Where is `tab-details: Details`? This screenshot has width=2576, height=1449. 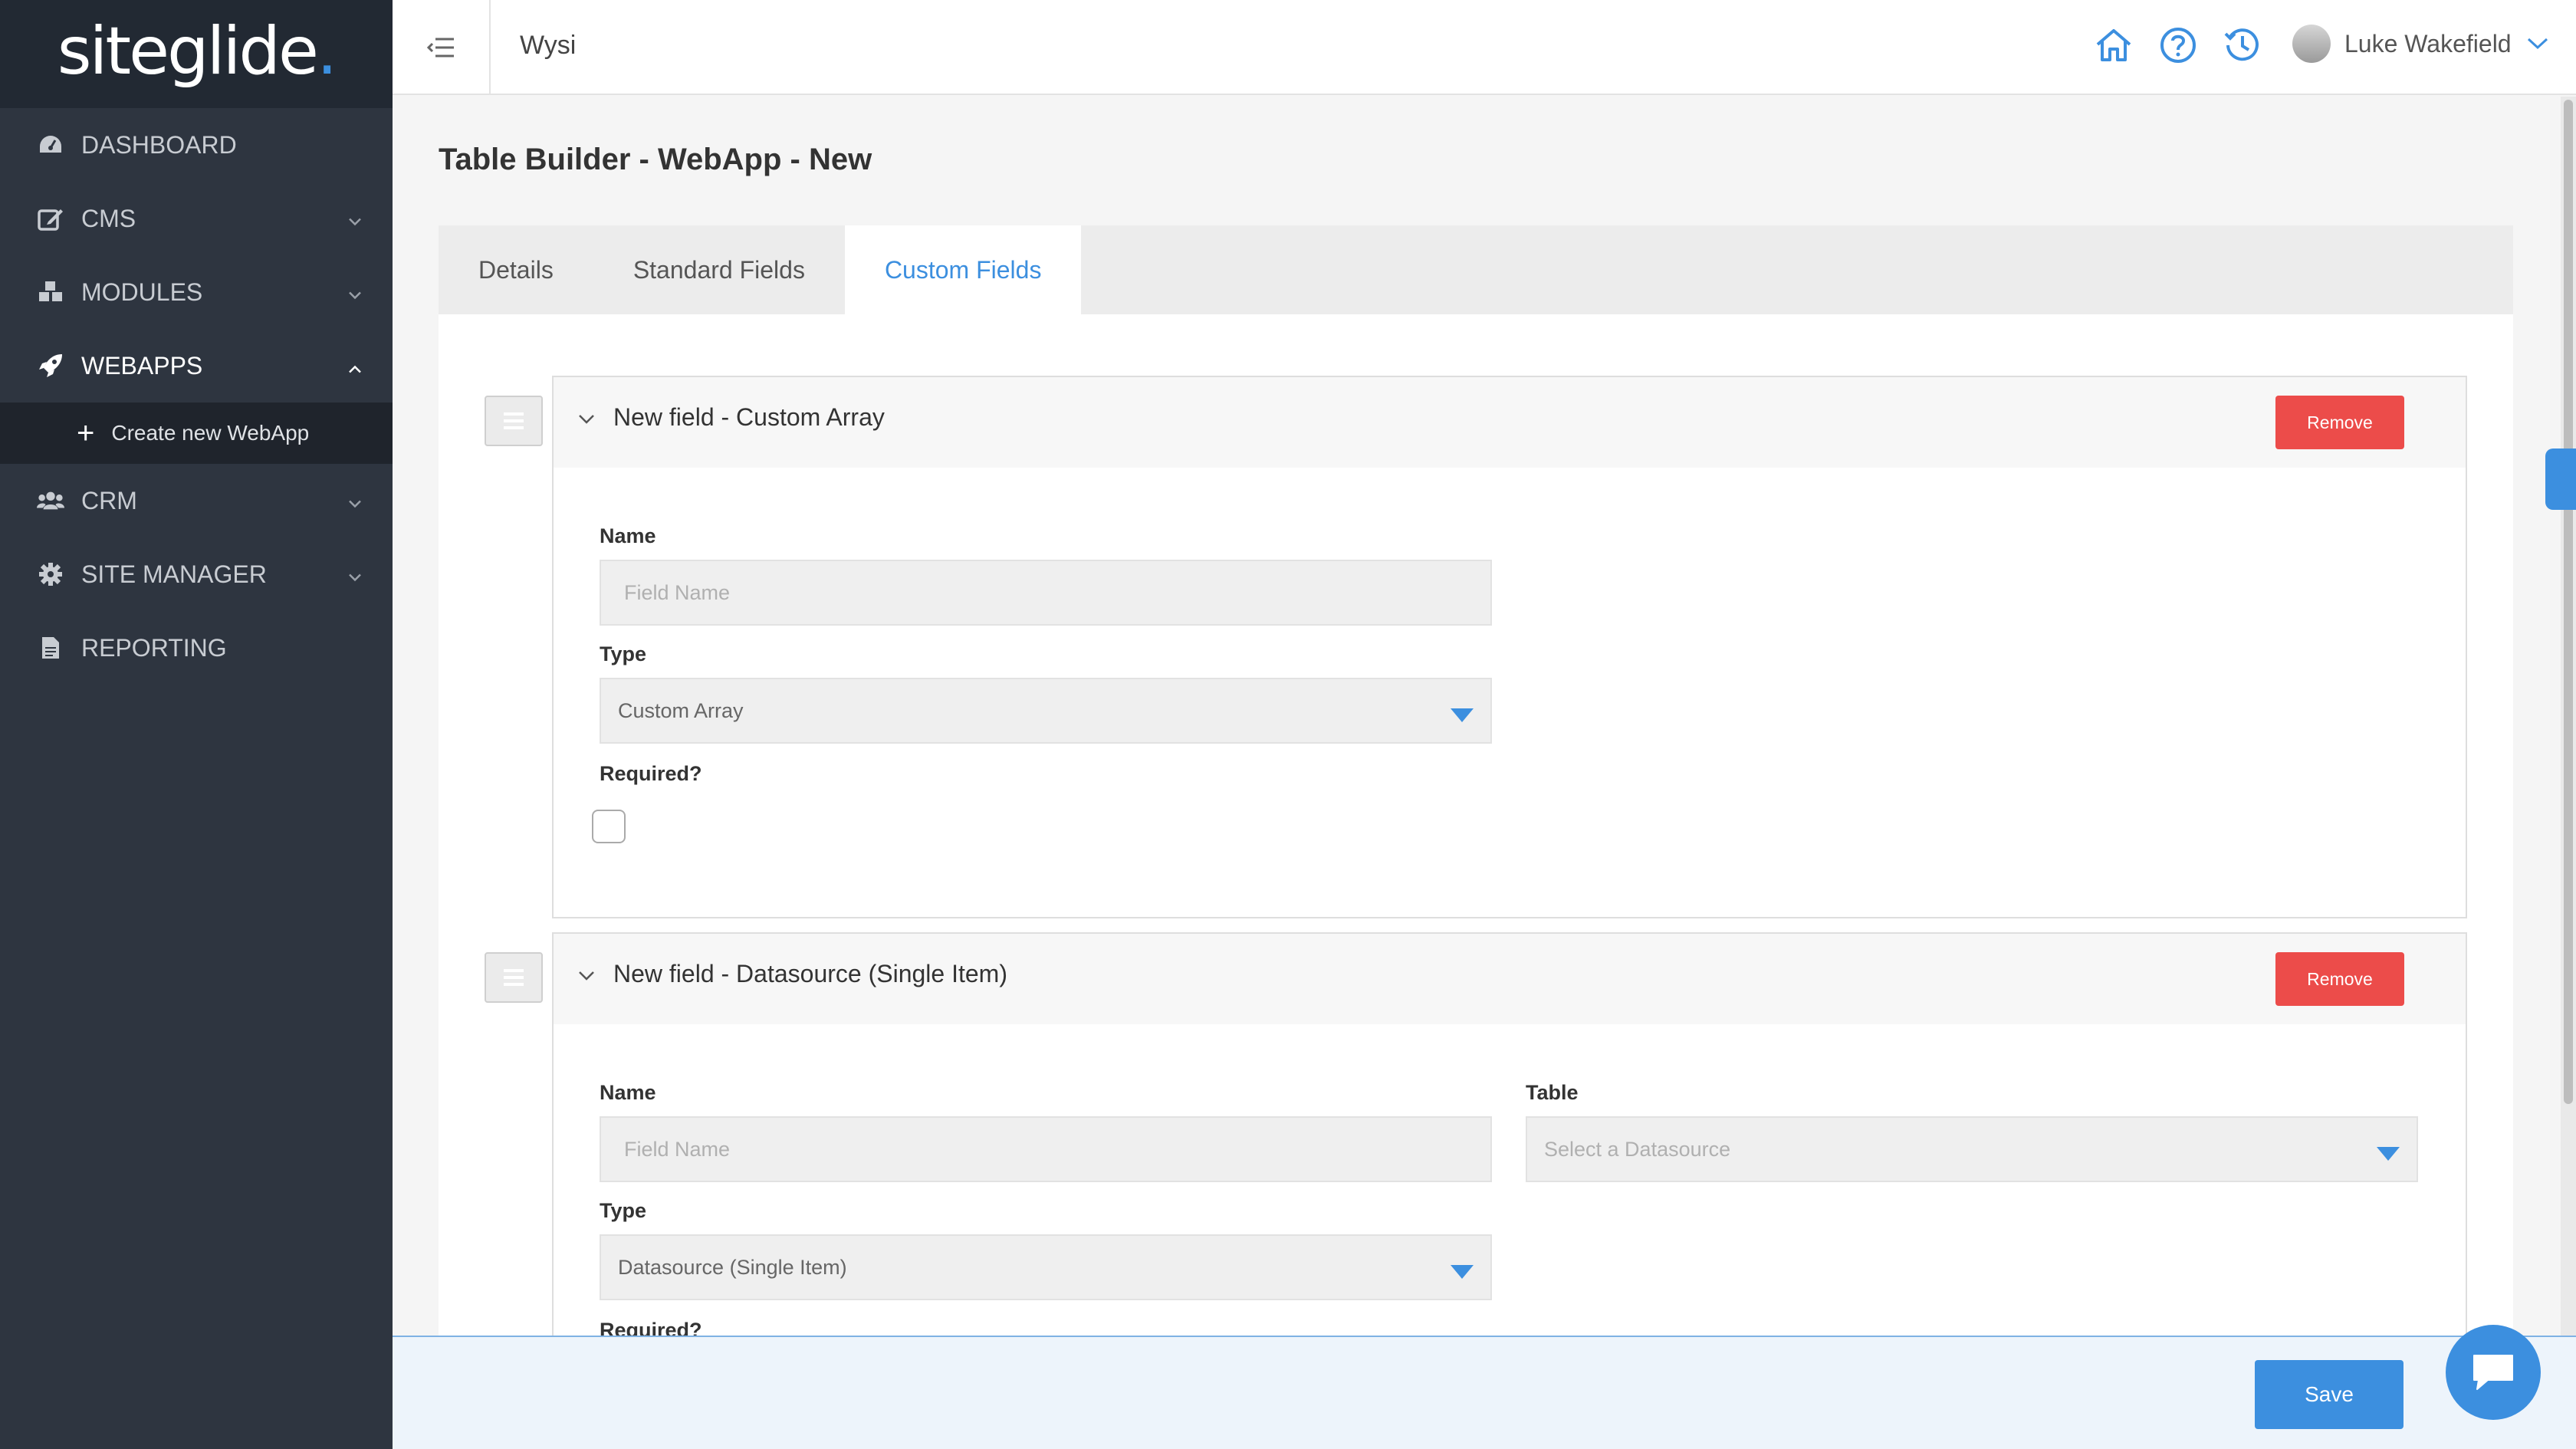
tab-details: Details is located at coordinates (516, 270).